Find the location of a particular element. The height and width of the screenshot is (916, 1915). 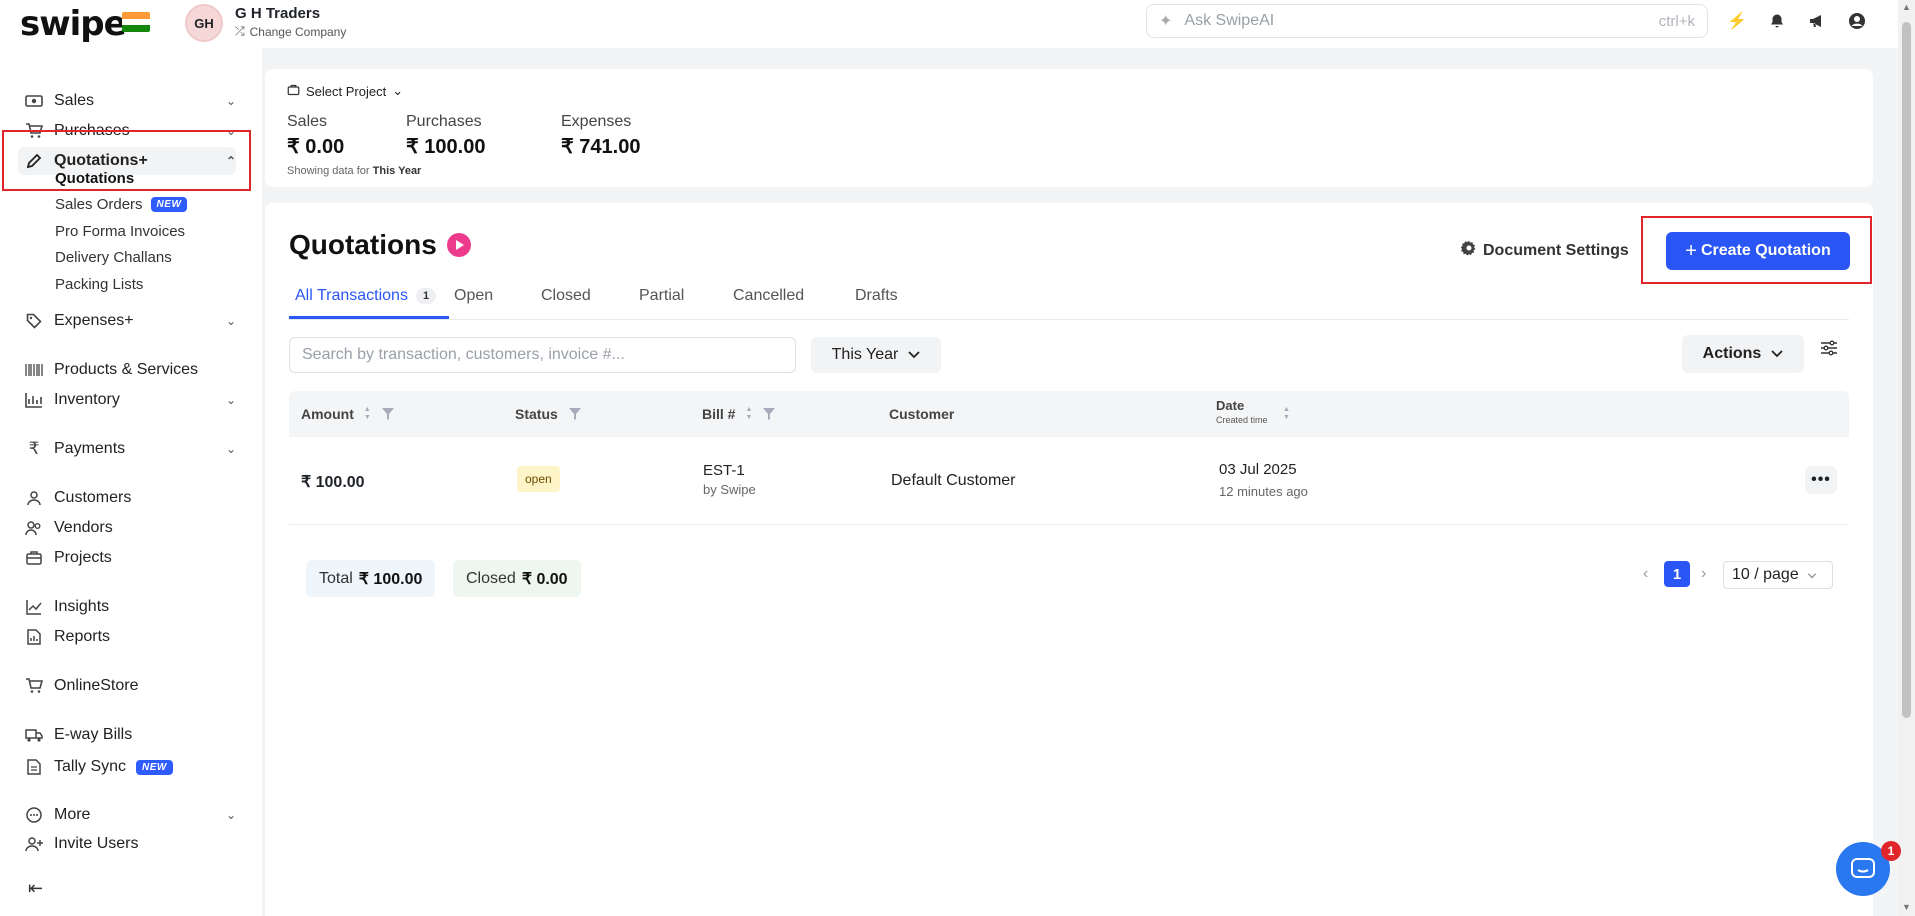

sidebar-item-eway-bills: E-way Bills is located at coordinates (130, 735).